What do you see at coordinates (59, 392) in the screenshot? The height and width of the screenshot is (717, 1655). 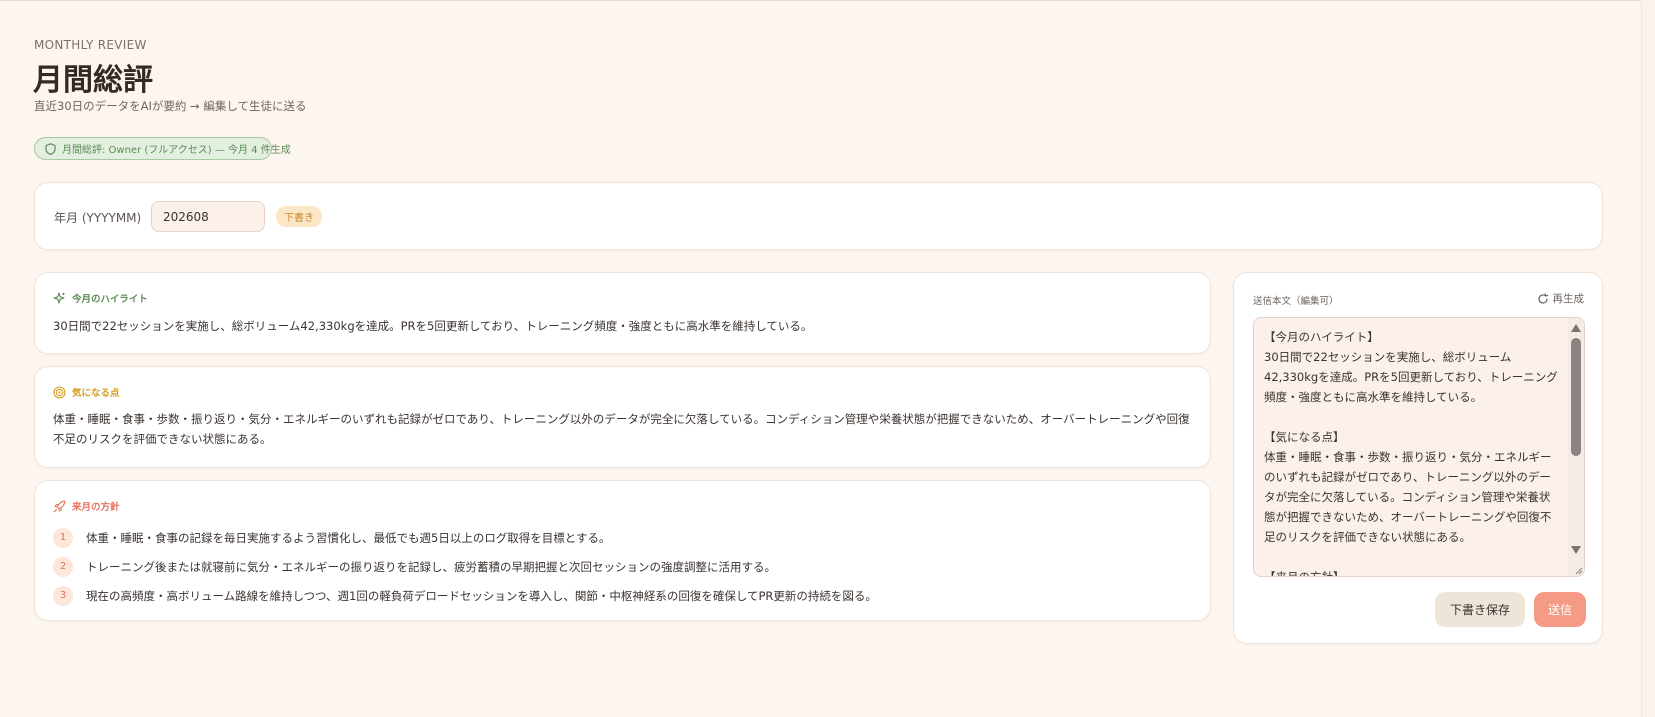 I see `target-icon` at bounding box center [59, 392].